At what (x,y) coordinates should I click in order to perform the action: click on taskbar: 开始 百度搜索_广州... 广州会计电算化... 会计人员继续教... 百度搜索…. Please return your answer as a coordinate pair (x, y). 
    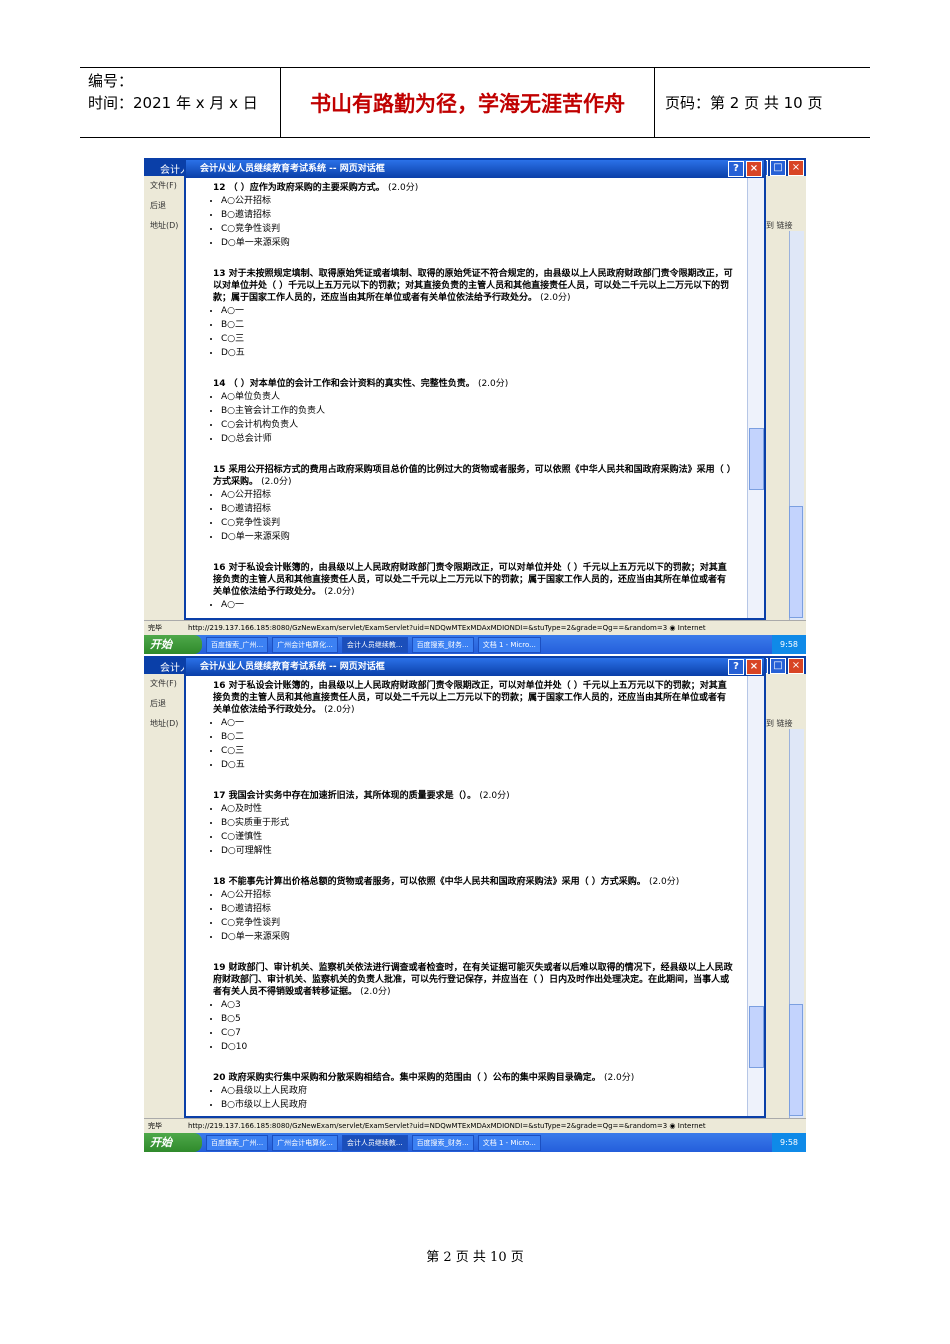
    Looking at the image, I should click on (475, 1142).